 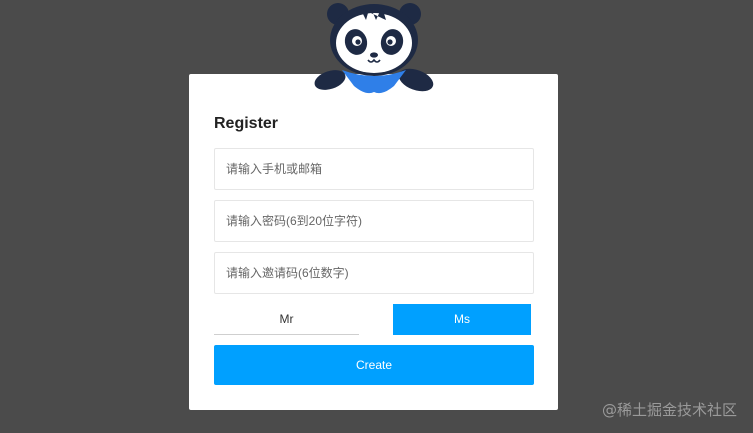 I want to click on panda-mascot-icon, so click(x=374, y=48).